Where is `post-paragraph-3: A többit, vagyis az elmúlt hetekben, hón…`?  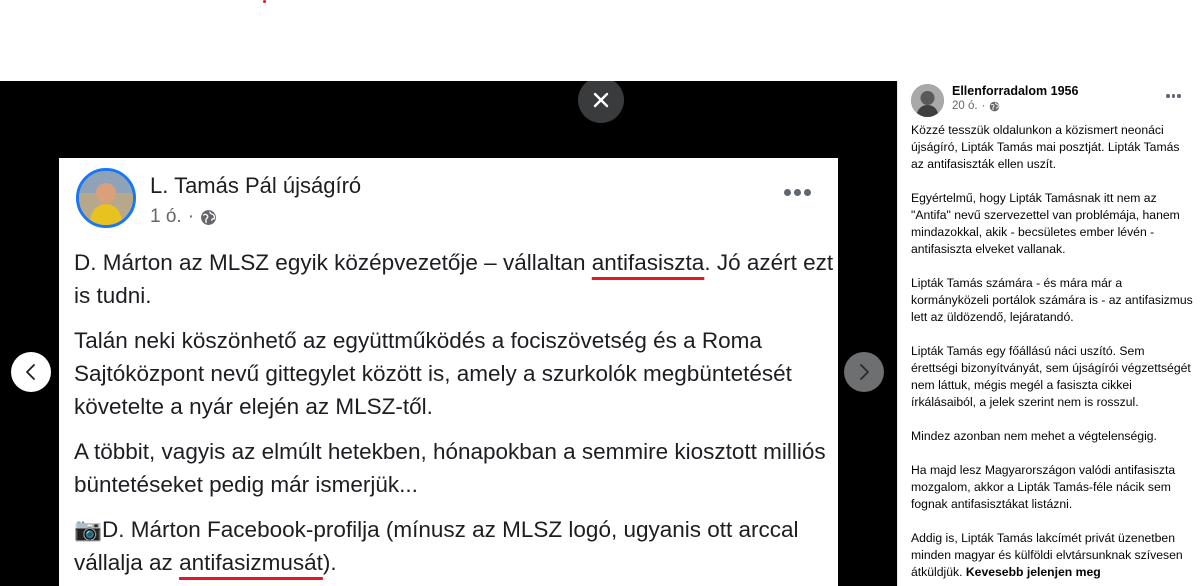 post-paragraph-3: A többit, vagyis az elmúlt hetekben, hón… is located at coordinates (450, 468).